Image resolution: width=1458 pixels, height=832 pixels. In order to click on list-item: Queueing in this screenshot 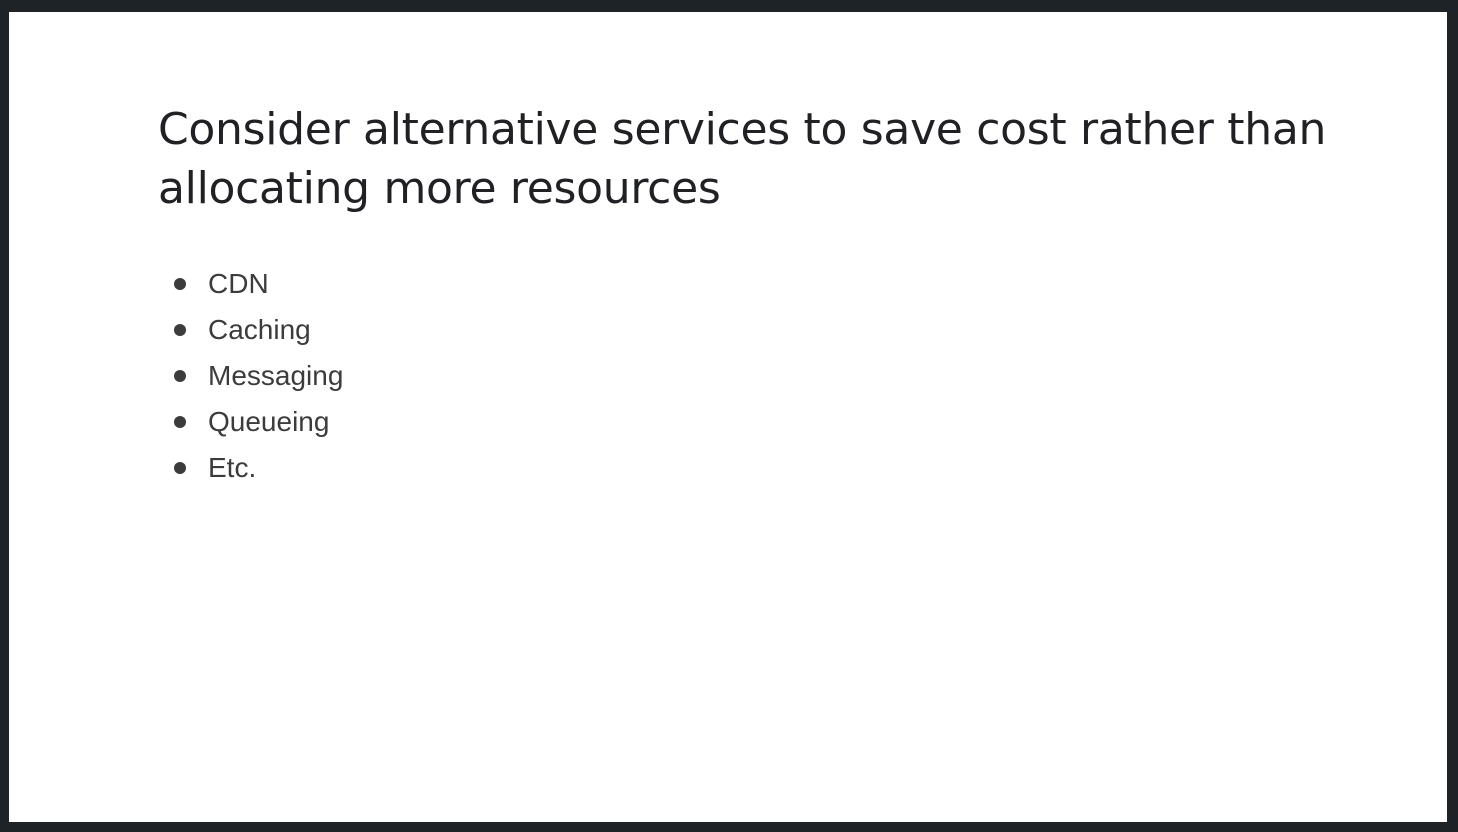, I will do `click(256, 422)`.